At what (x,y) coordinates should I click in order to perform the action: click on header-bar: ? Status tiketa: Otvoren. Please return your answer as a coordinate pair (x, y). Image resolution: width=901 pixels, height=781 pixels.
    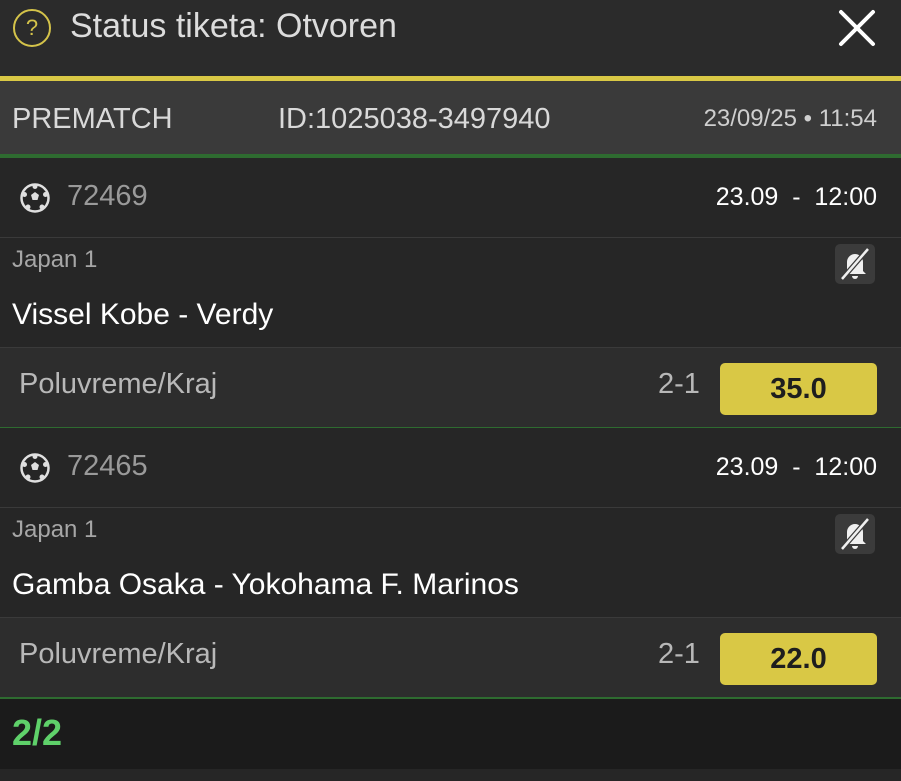
    Looking at the image, I should click on (450, 38).